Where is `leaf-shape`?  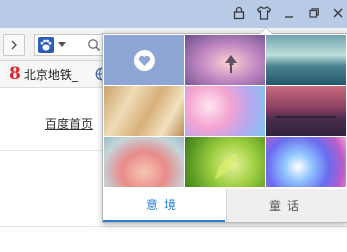 leaf-shape is located at coordinates (226, 166).